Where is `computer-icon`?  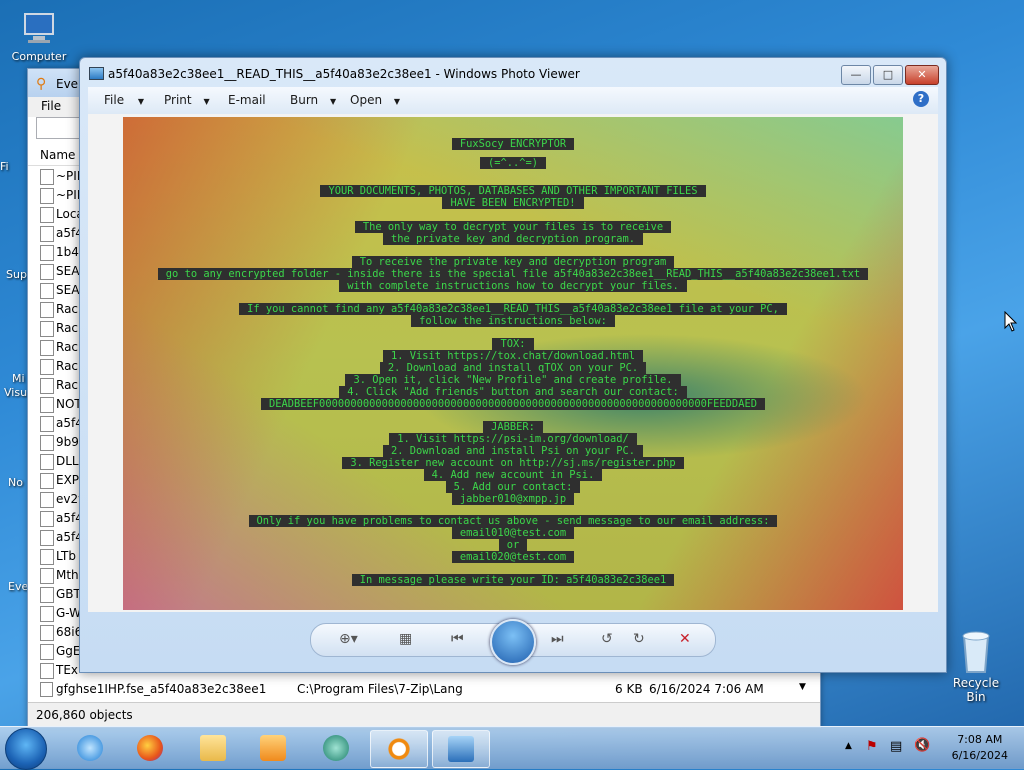 computer-icon is located at coordinates (39, 28).